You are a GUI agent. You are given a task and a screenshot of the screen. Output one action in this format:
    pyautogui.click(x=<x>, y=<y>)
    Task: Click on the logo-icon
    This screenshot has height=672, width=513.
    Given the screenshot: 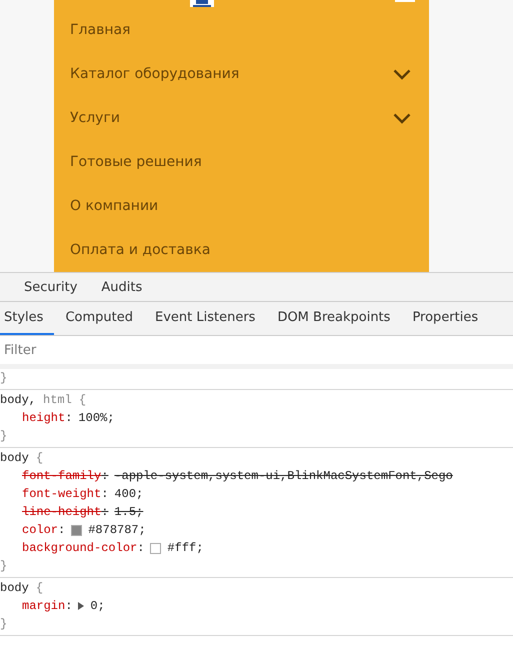 What is the action you would take?
    pyautogui.click(x=202, y=3)
    